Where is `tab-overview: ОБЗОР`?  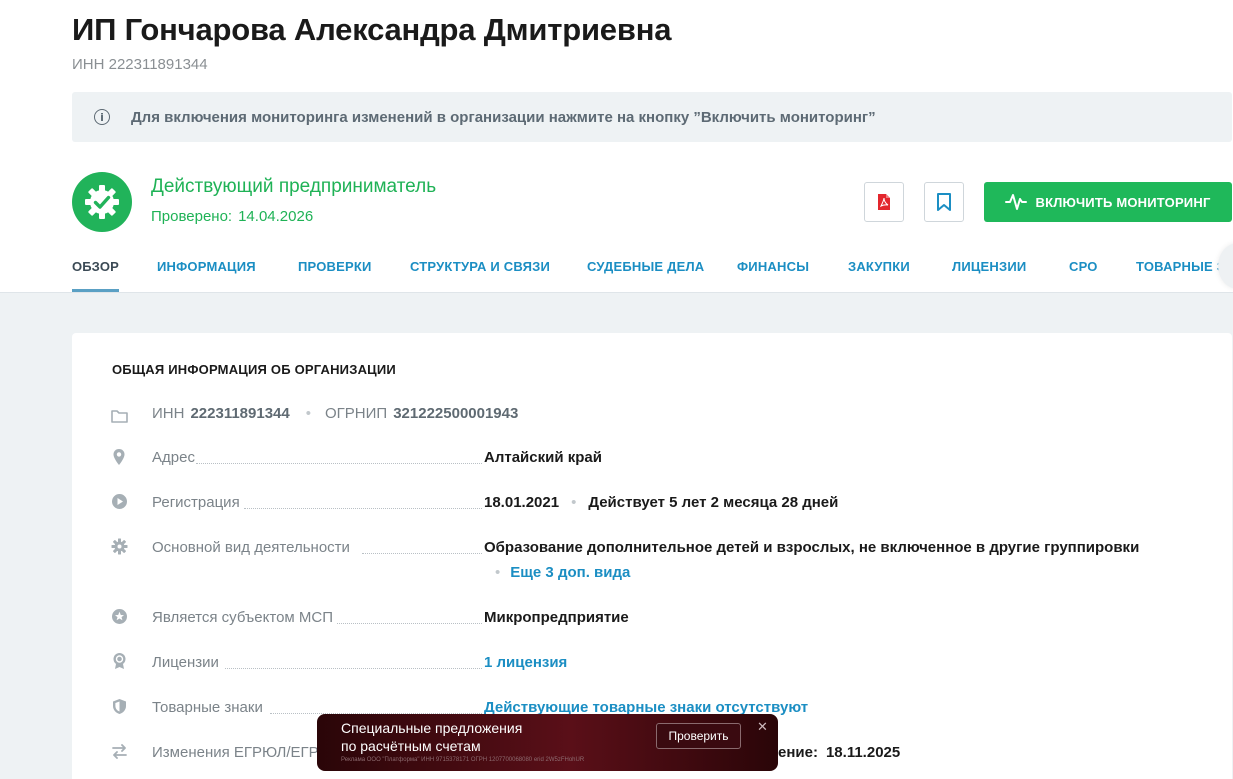 tab-overview: ОБЗОР is located at coordinates (96, 275).